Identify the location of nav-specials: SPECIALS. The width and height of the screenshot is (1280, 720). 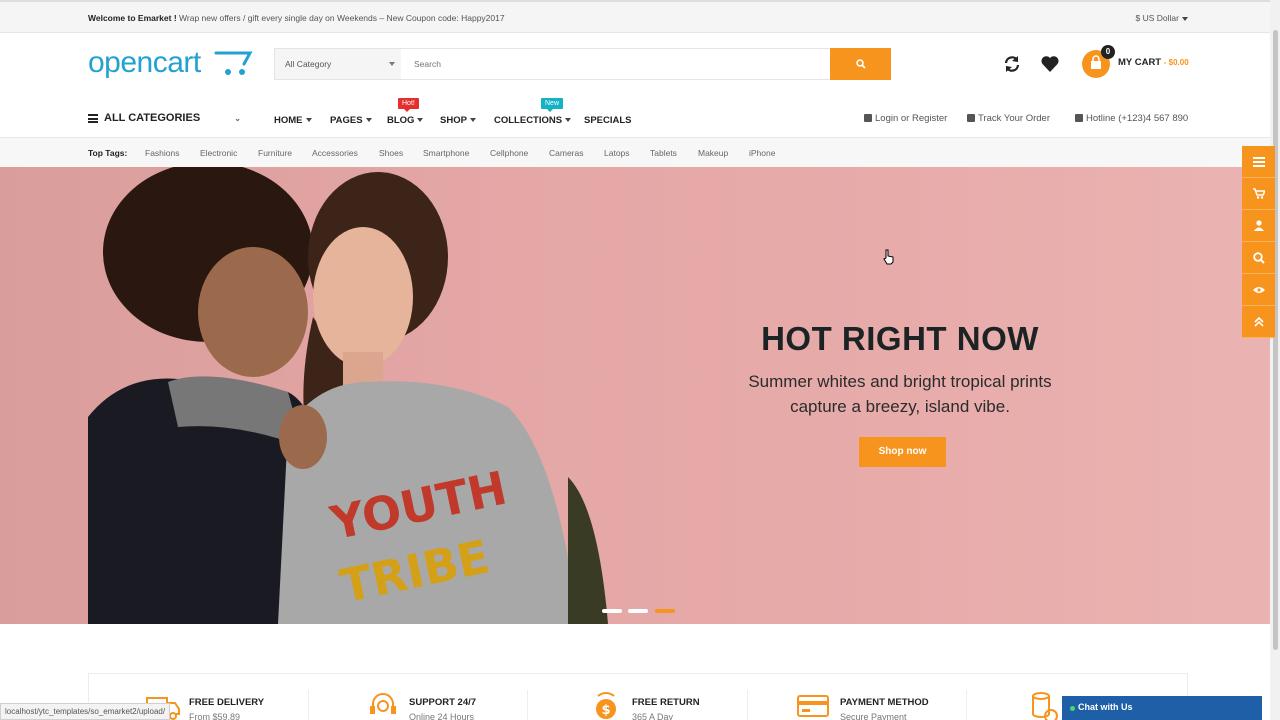
(608, 120).